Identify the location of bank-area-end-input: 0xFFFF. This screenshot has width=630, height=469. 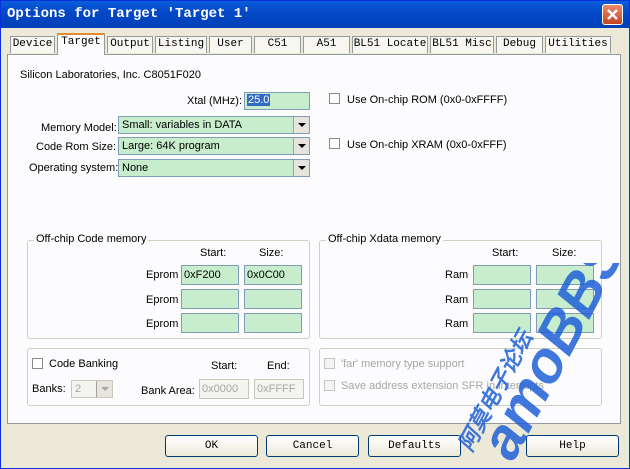
(279, 389).